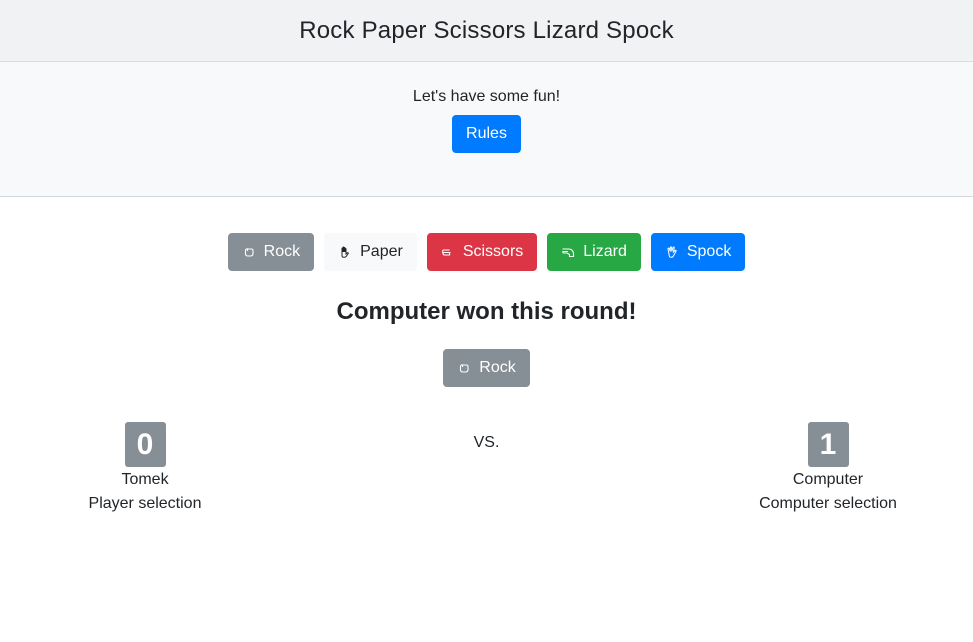  I want to click on computer-score: 1, so click(828, 444).